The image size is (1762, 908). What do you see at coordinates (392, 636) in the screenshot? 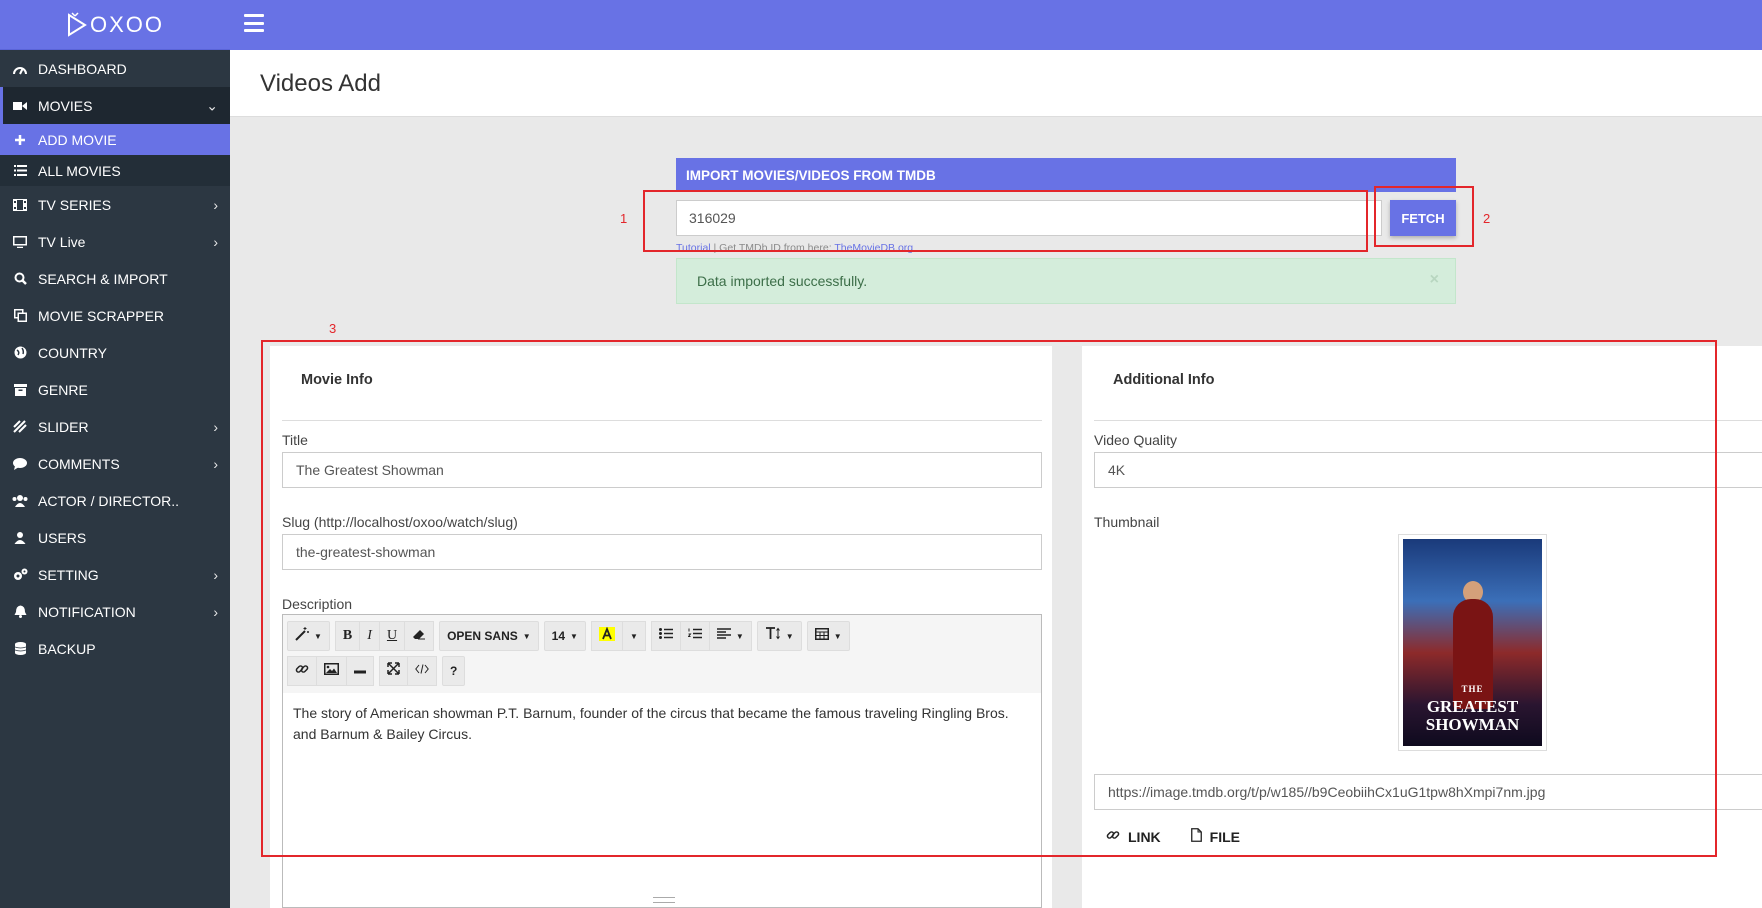
I see `underline-button: U` at bounding box center [392, 636].